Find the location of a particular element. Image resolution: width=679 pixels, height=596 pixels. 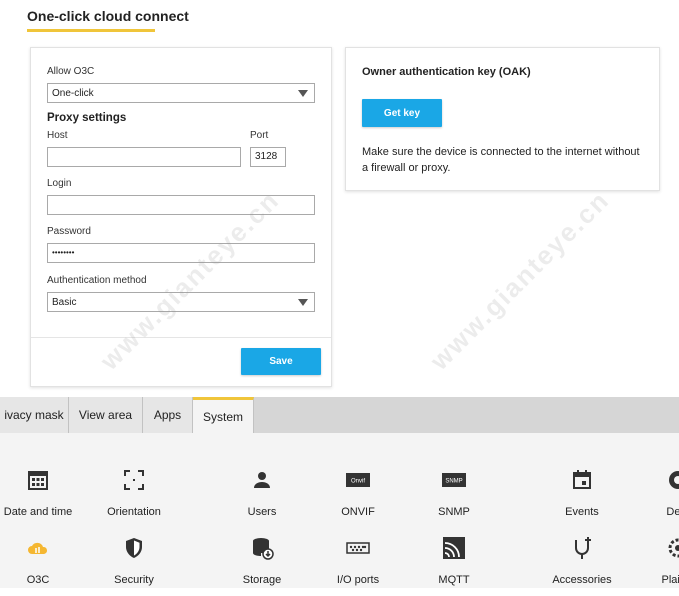

snmp-icon-text: SNMP is located at coordinates (453, 482).